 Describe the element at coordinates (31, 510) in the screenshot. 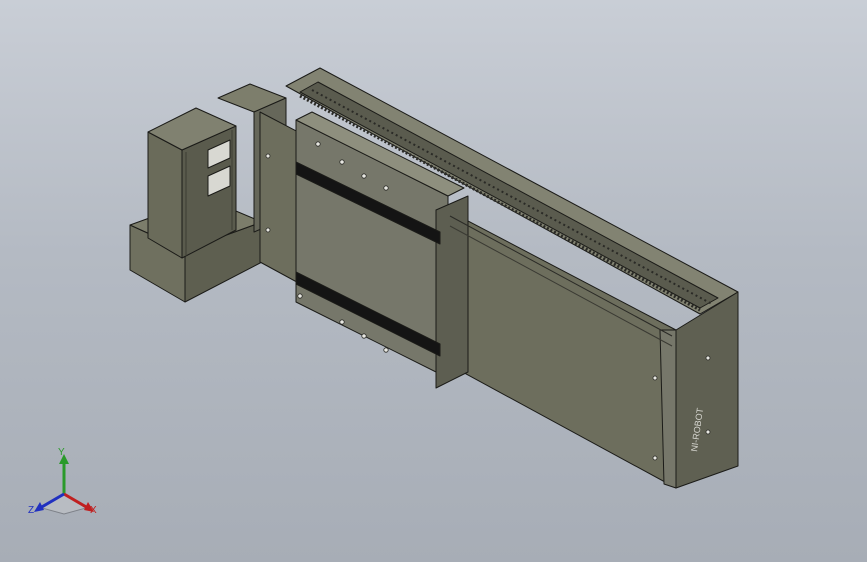

I see `axis-z-label: Z` at that location.